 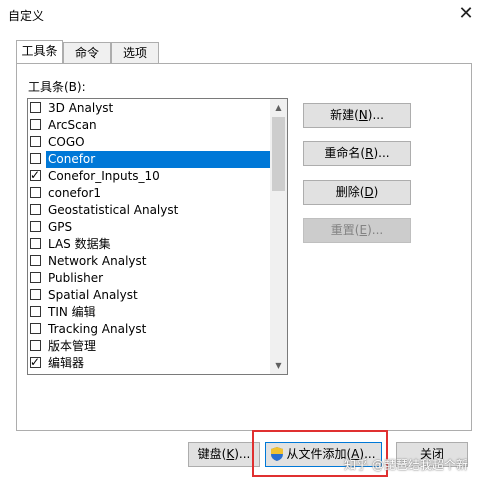 I want to click on toolbar-list-item: TIN 编辑, so click(x=149, y=312).